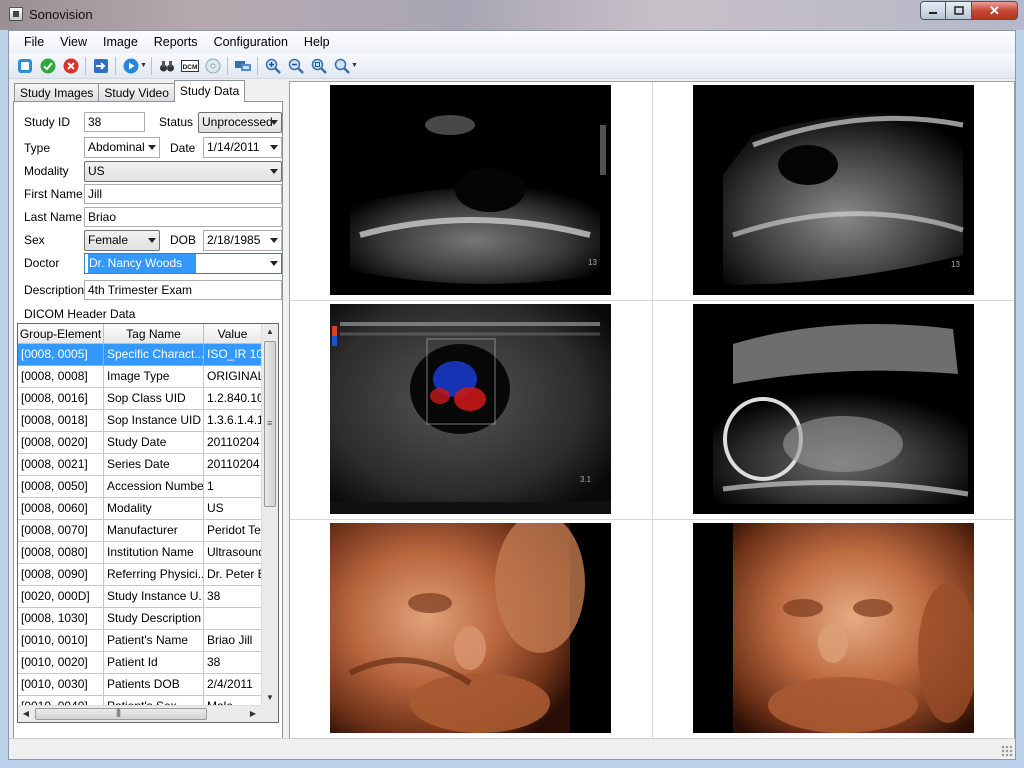  I want to click on zoom-fit-button, so click(319, 66).